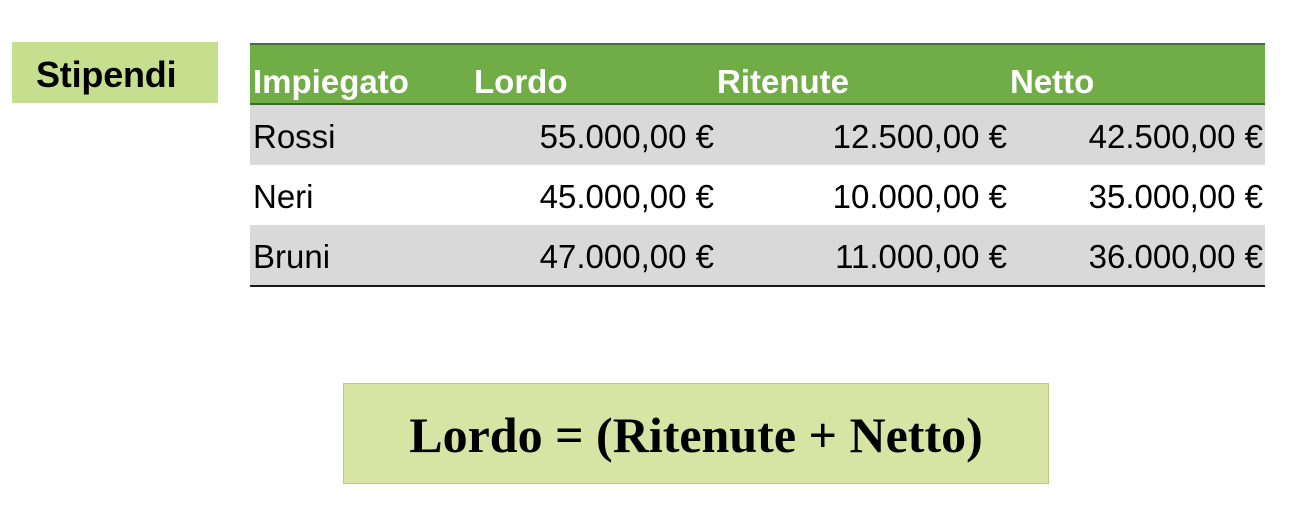 The height and width of the screenshot is (508, 1298). What do you see at coordinates (292, 256) in the screenshot?
I see `cell-impiegato: Bruni` at bounding box center [292, 256].